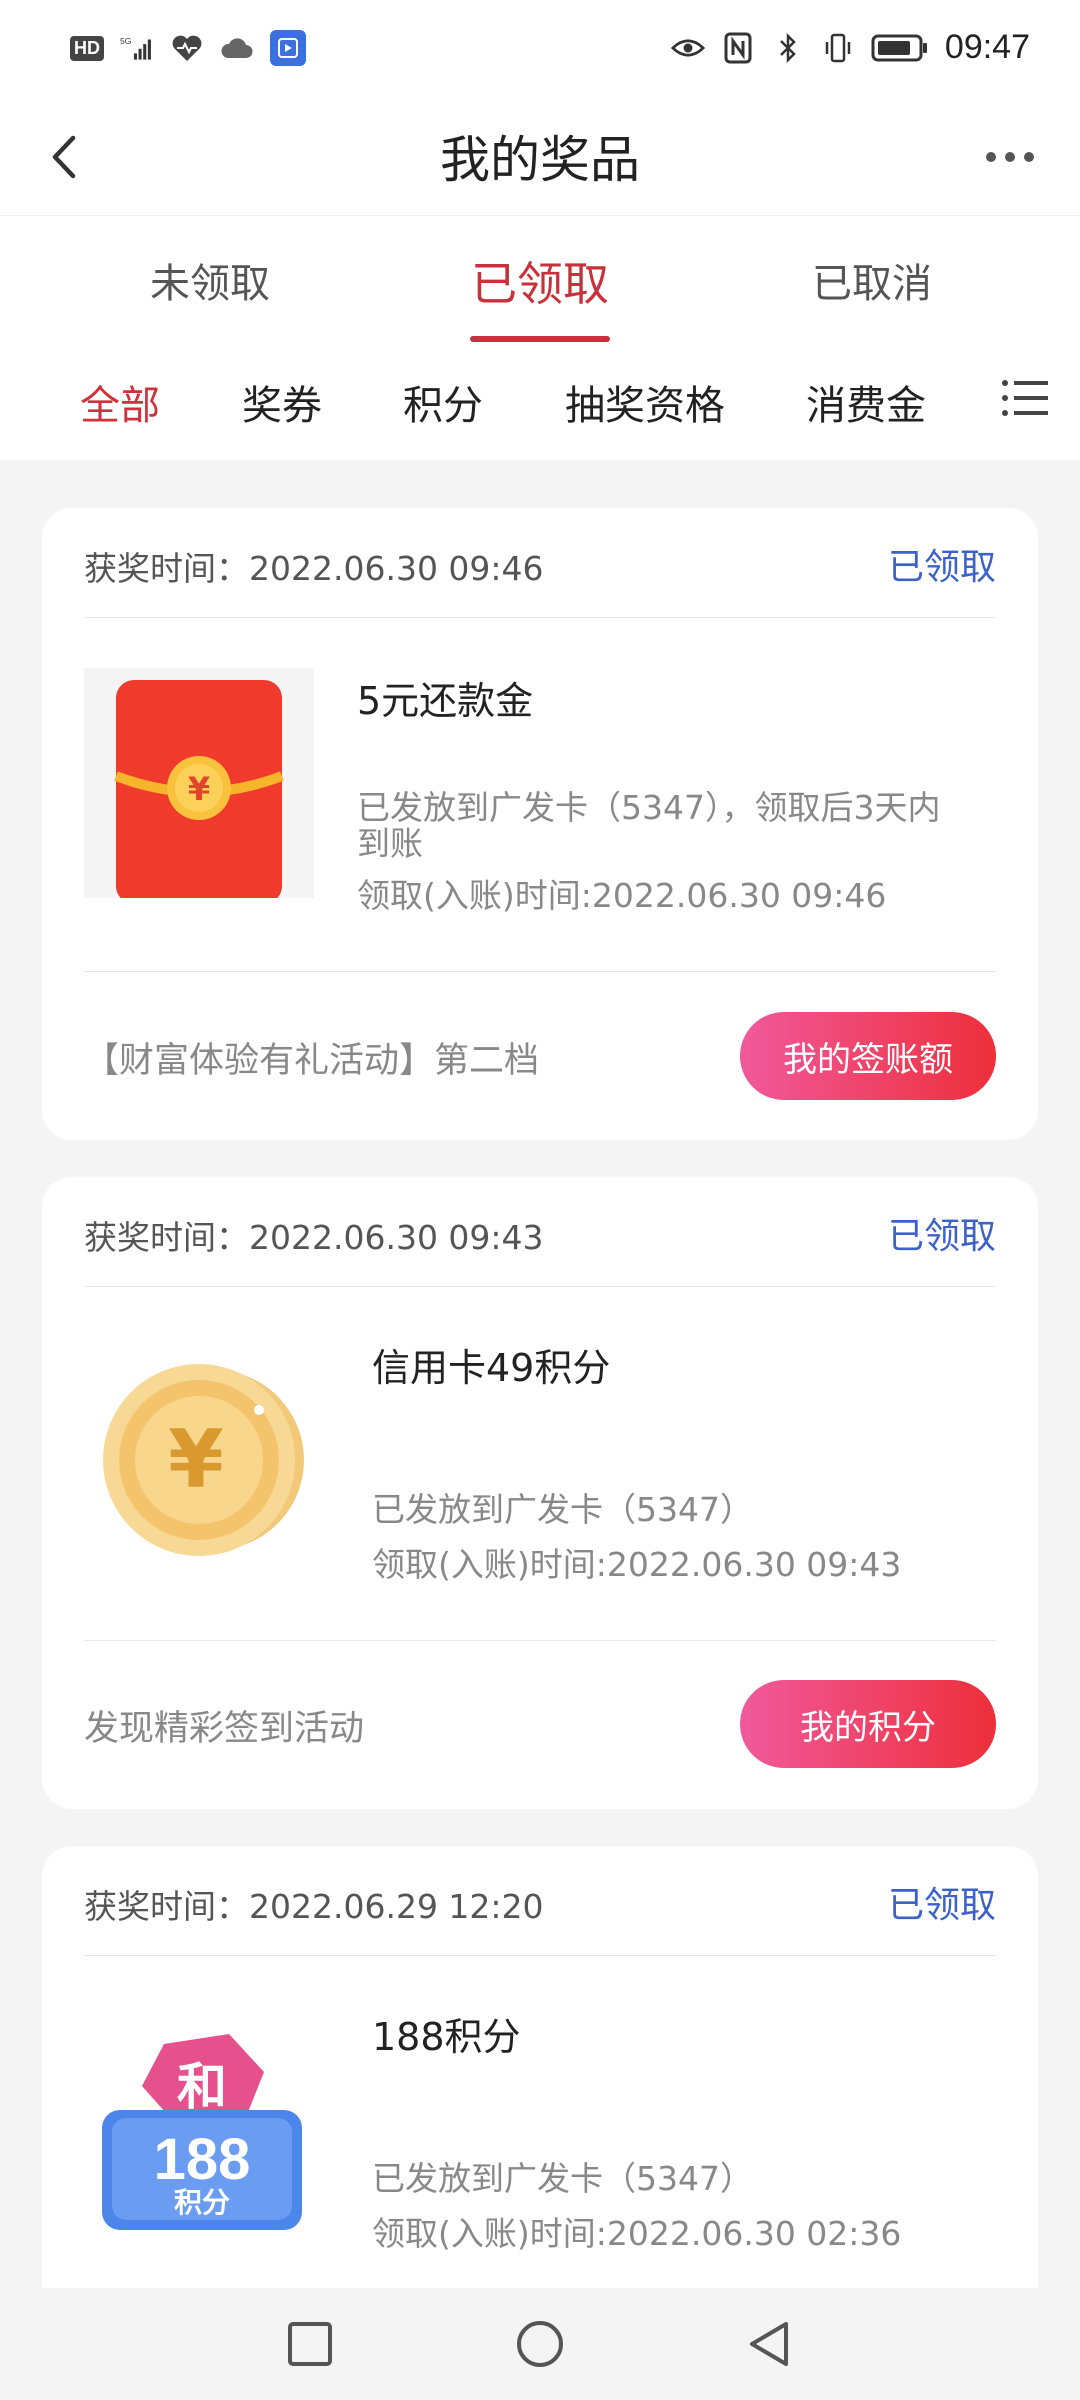 This screenshot has width=1080, height=2400. What do you see at coordinates (622, 895) in the screenshot?
I see `receive-time: 领取(入账)时间:2022.06.30 09:46` at bounding box center [622, 895].